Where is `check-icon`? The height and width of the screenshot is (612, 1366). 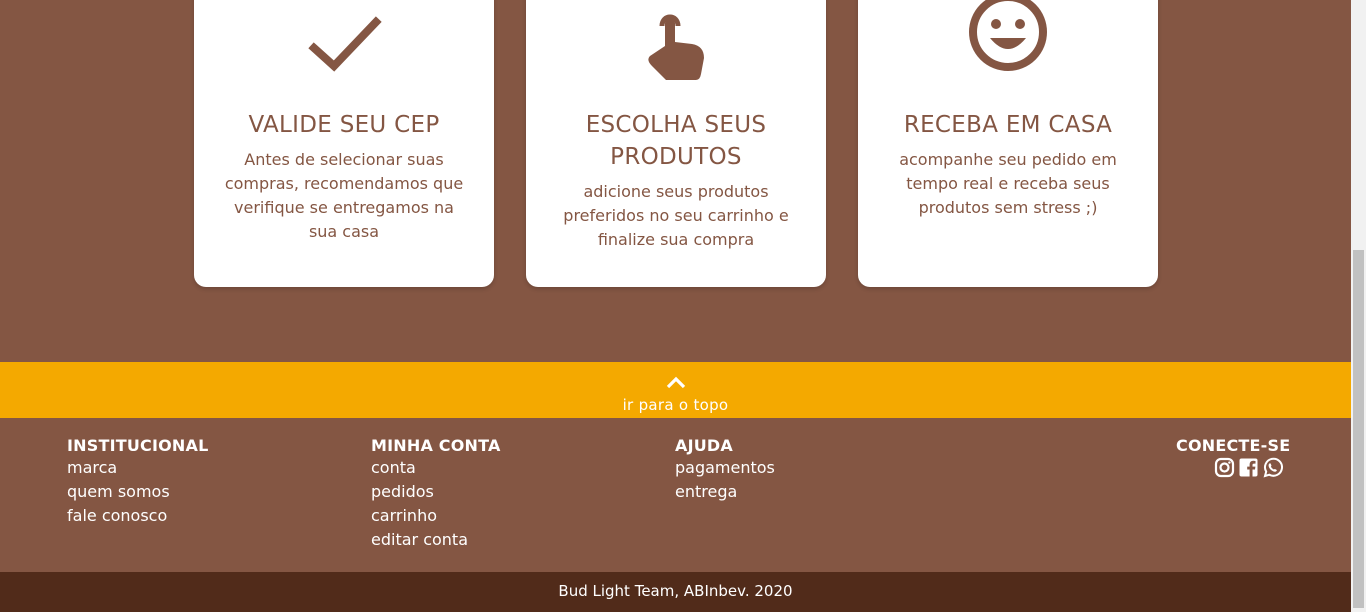 check-icon is located at coordinates (344, 40).